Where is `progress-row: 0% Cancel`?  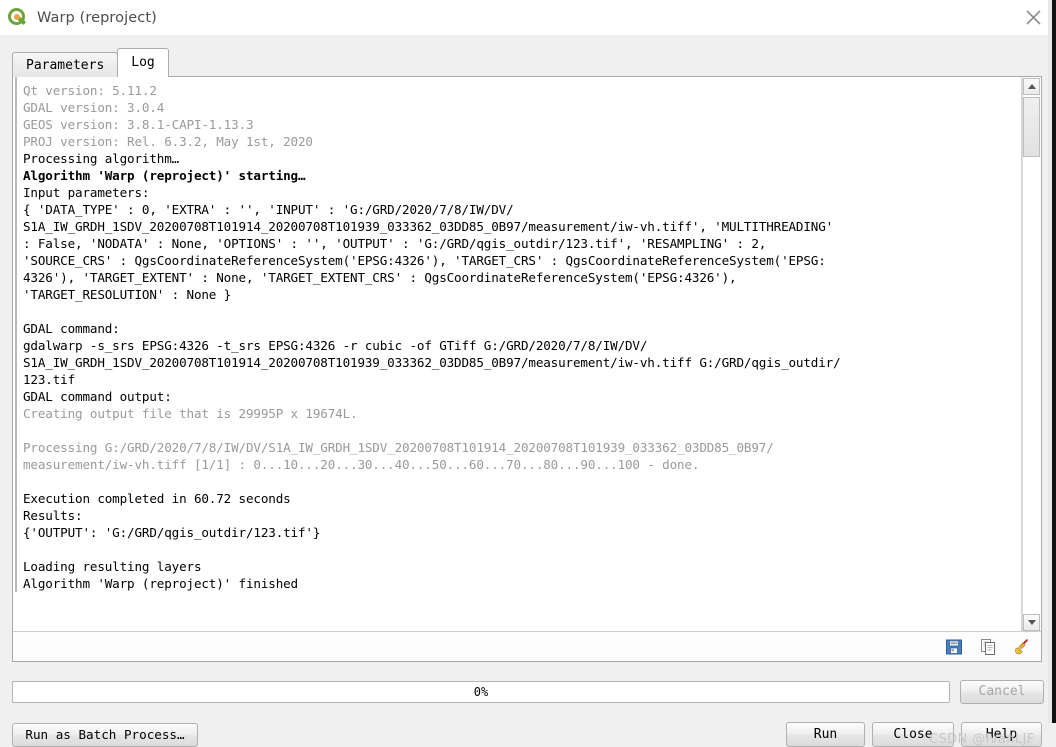
progress-row: 0% Cancel is located at coordinates (528, 692).